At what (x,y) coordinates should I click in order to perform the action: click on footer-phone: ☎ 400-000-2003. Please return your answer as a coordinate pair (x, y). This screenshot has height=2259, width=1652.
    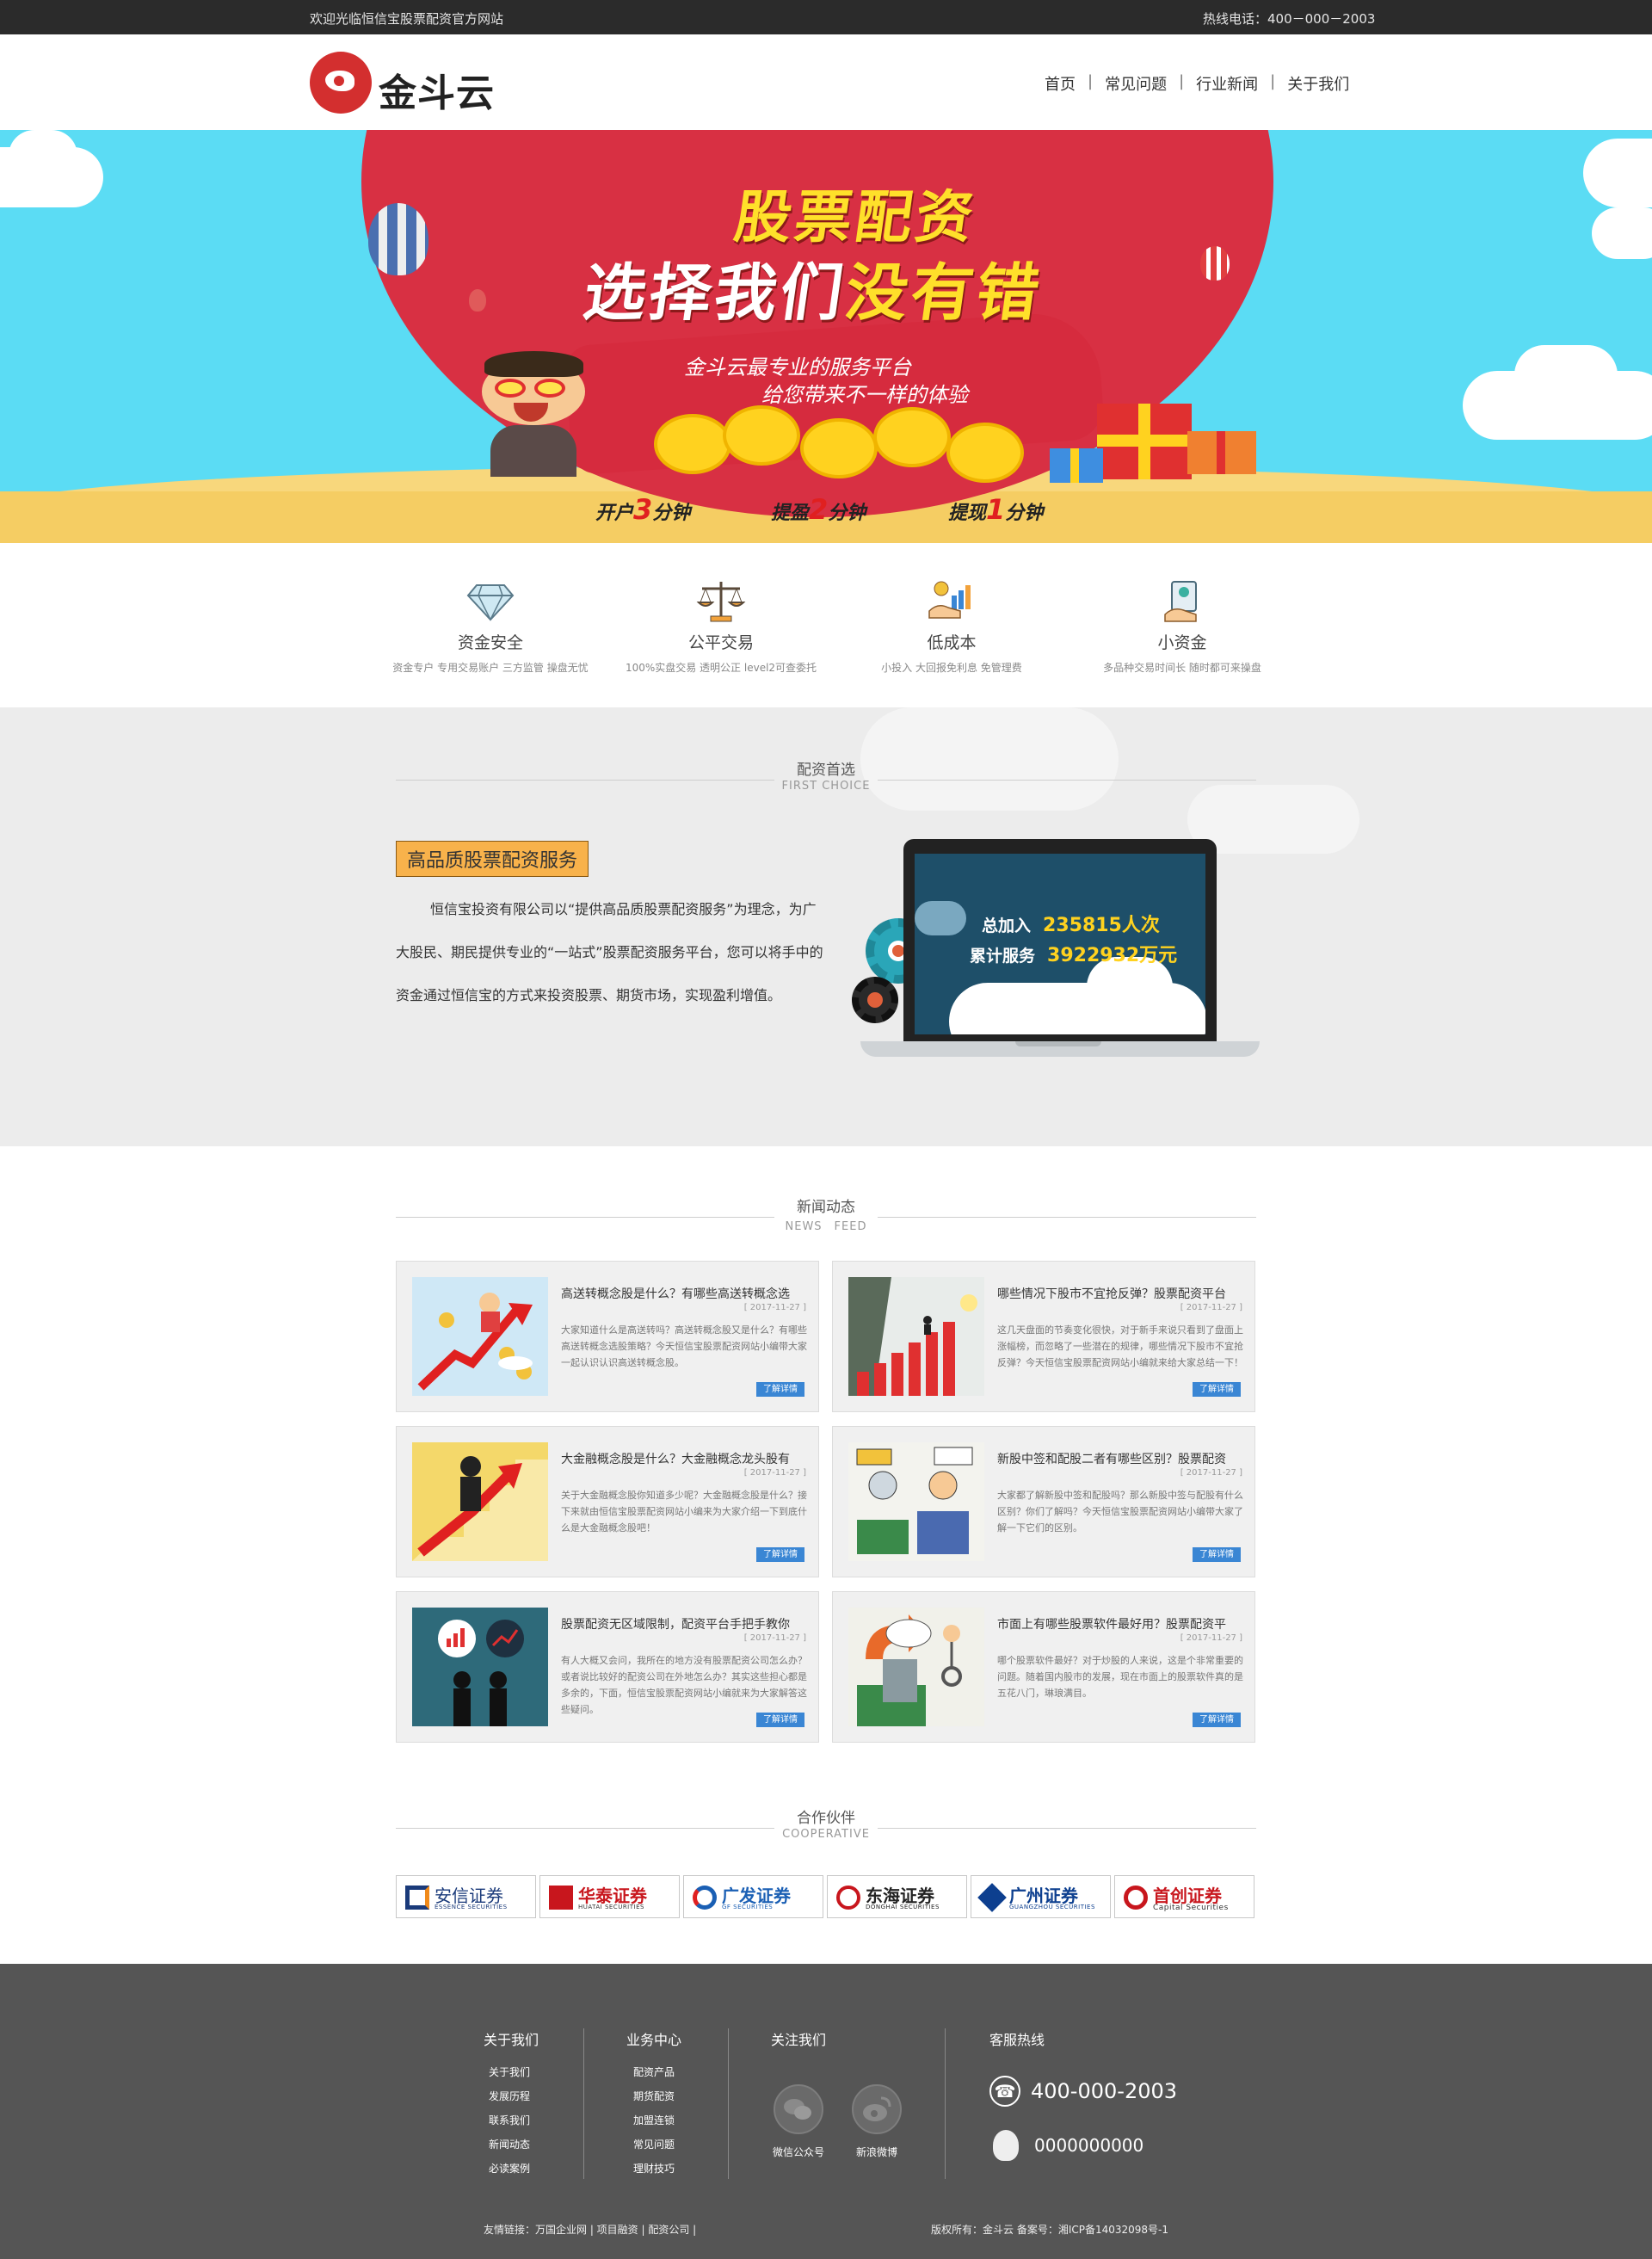
    Looking at the image, I should click on (1083, 2091).